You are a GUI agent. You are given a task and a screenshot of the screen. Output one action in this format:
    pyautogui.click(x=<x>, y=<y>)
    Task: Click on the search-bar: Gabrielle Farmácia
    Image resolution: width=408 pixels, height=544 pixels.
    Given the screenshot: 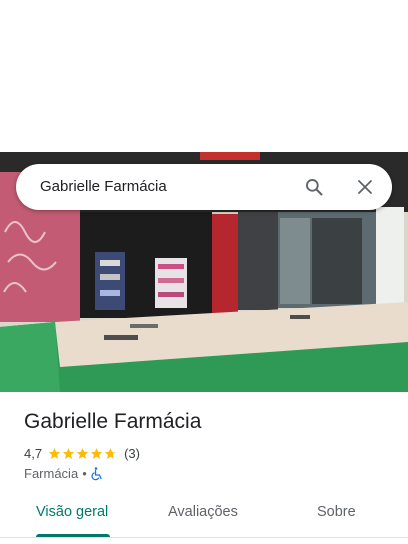 What is the action you would take?
    pyautogui.click(x=204, y=187)
    